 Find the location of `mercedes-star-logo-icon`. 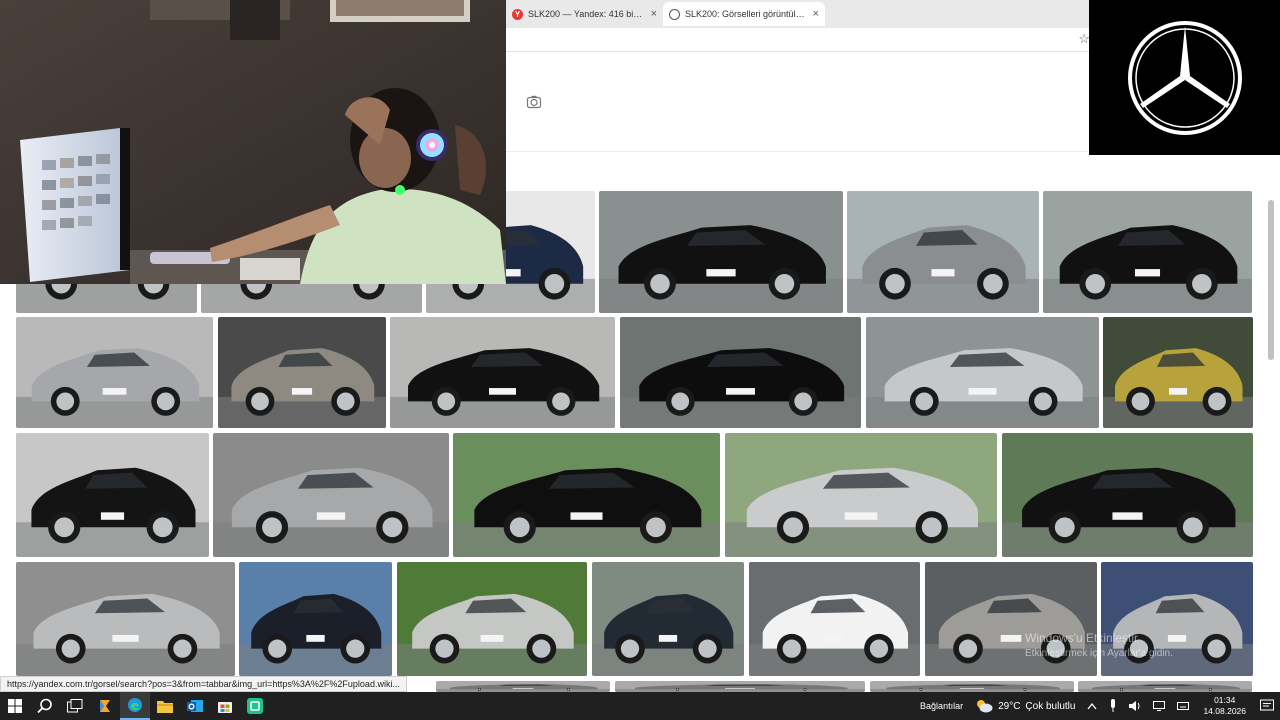

mercedes-star-logo-icon is located at coordinates (1184, 77).